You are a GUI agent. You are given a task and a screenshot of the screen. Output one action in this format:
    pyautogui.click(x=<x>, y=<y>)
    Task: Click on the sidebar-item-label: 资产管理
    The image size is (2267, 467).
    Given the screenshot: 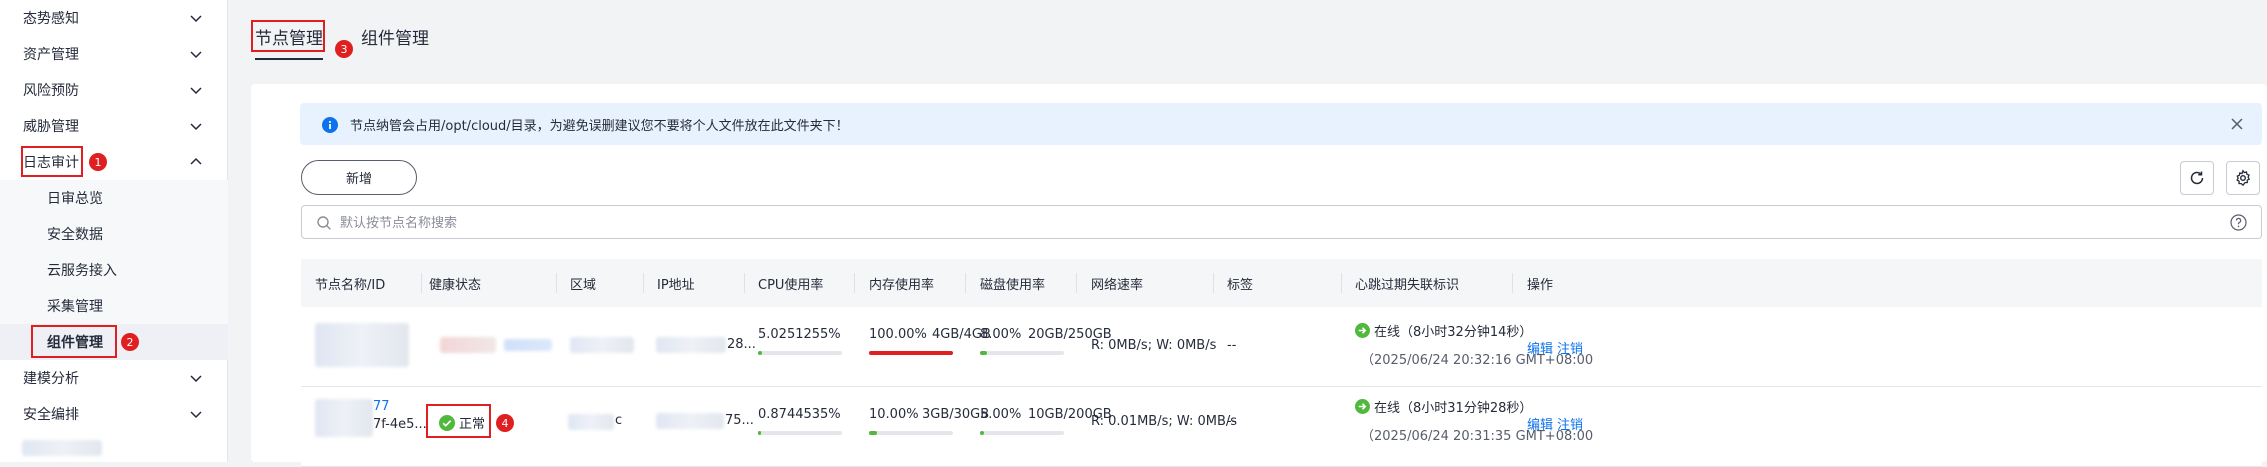 What is the action you would take?
    pyautogui.click(x=51, y=55)
    